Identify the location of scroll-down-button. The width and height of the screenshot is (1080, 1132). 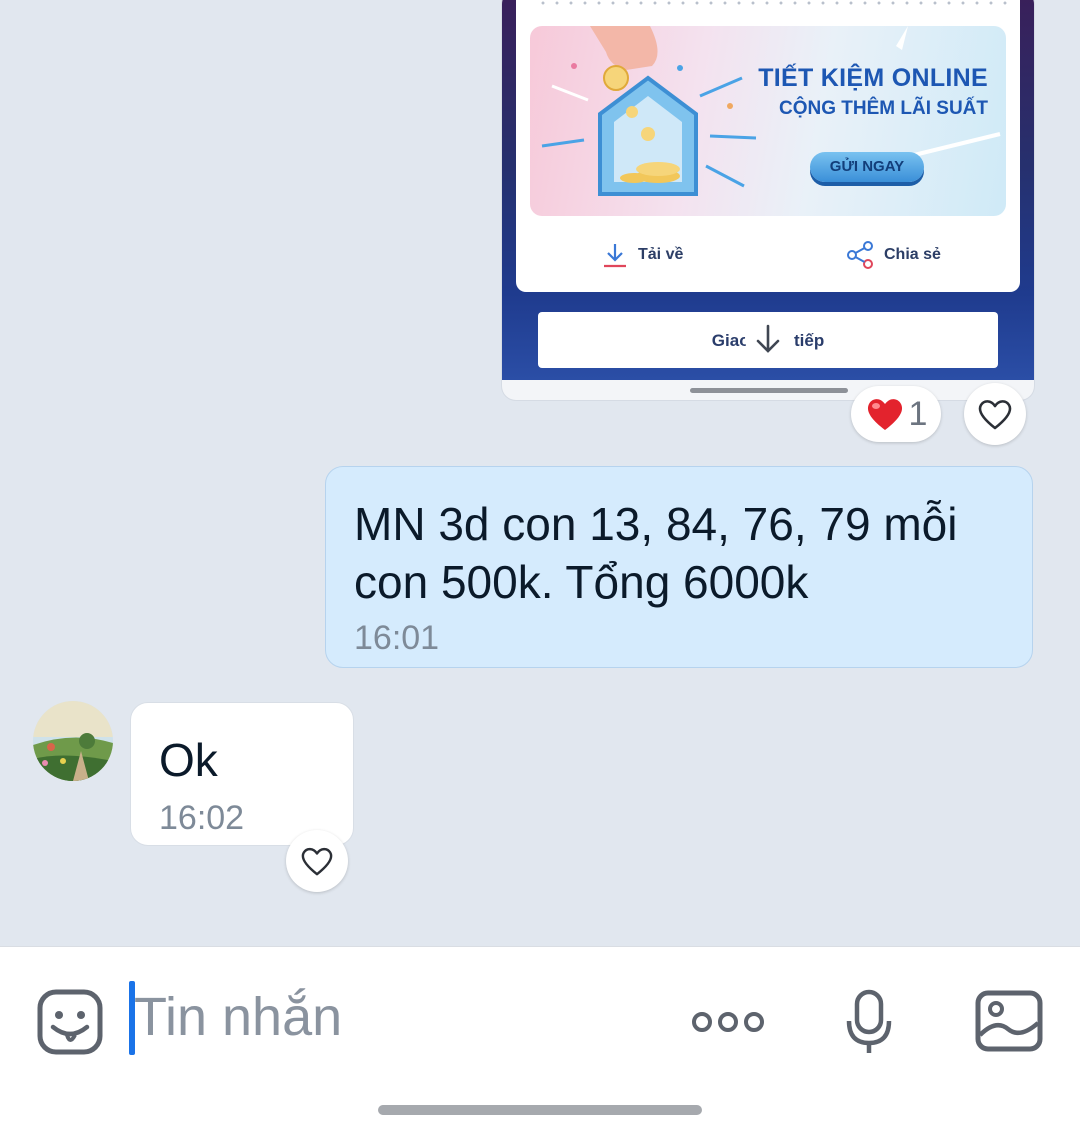
(768, 339).